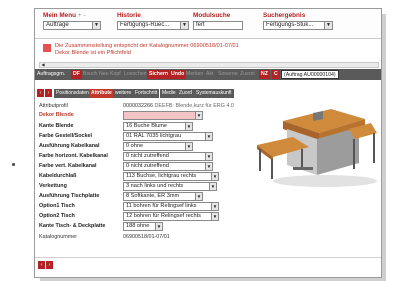  Describe the element at coordinates (178, 74) in the screenshot. I see `toolbar-undo-button: Undo` at that location.